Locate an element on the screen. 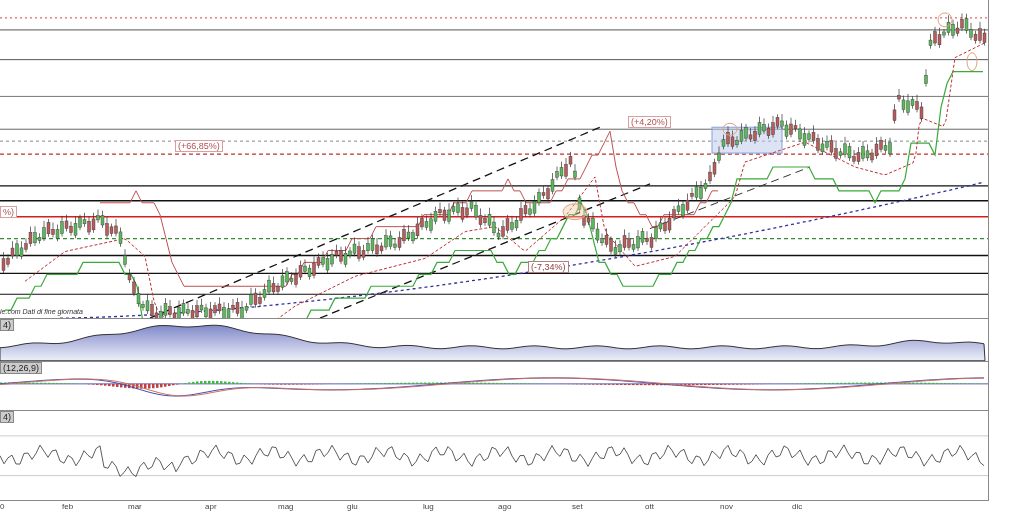 The width and height of the screenshot is (1024, 516). percent-label: (-7,34%) is located at coordinates (548, 267).